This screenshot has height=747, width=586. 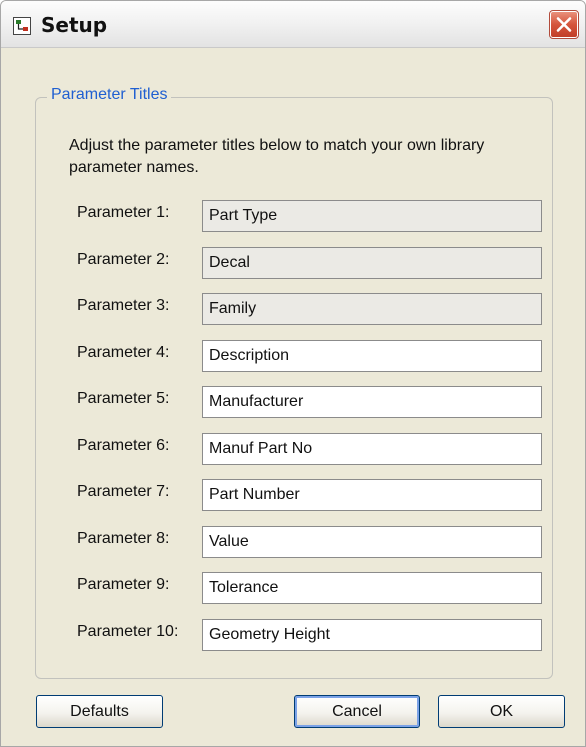 I want to click on close-button, so click(x=564, y=24).